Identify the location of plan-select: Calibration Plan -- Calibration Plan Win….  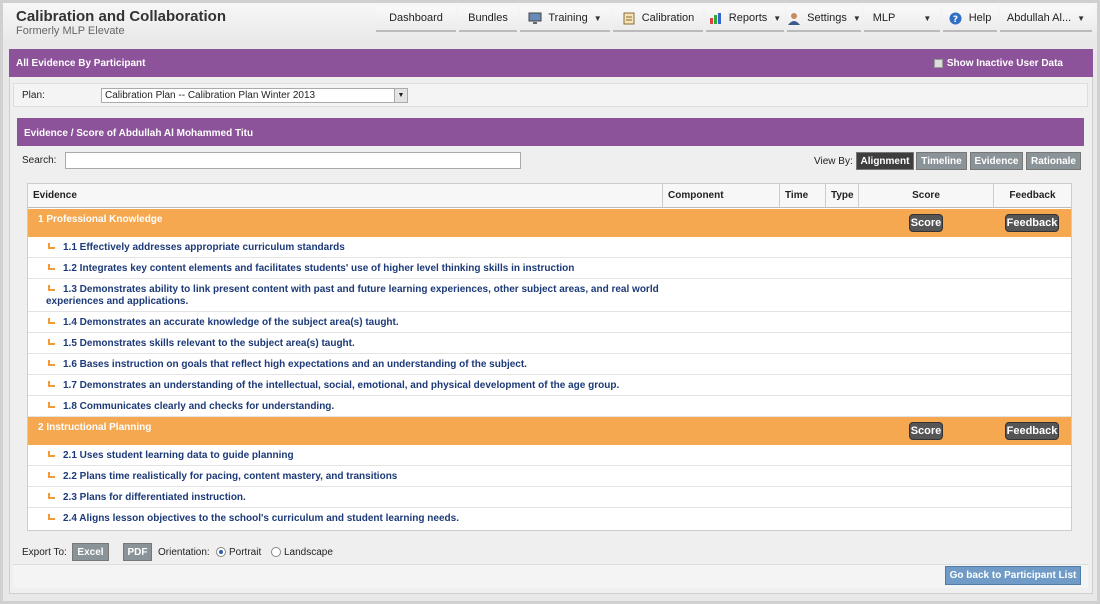
(254, 95).